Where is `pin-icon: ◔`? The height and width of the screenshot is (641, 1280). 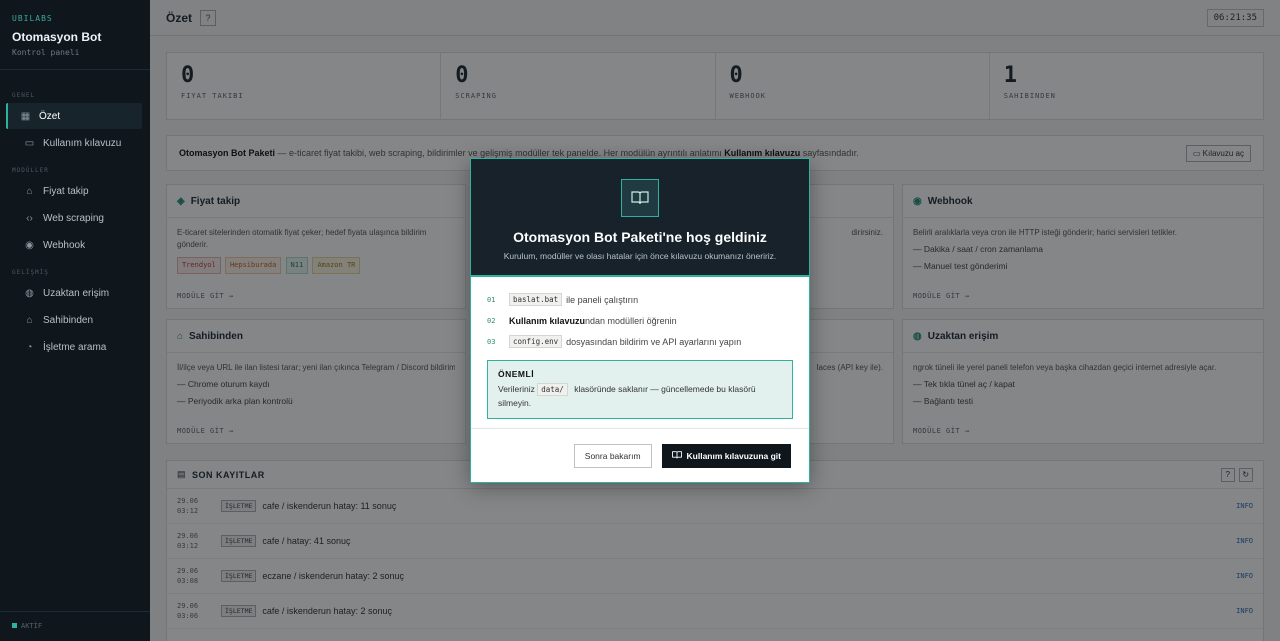
pin-icon: ◔ is located at coordinates (29, 347).